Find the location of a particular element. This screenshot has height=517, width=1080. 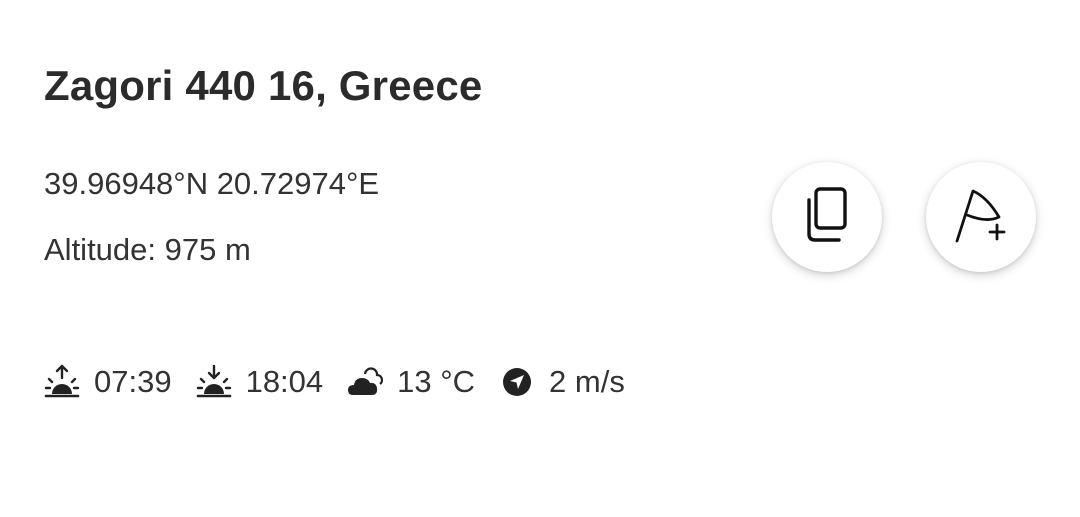

add-waypoint-button is located at coordinates (981, 217).